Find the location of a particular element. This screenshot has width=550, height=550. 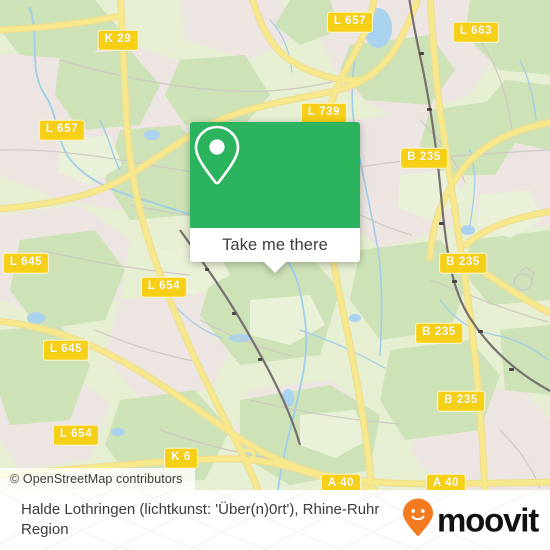

moovit-logo: moovit is located at coordinates (471, 520).